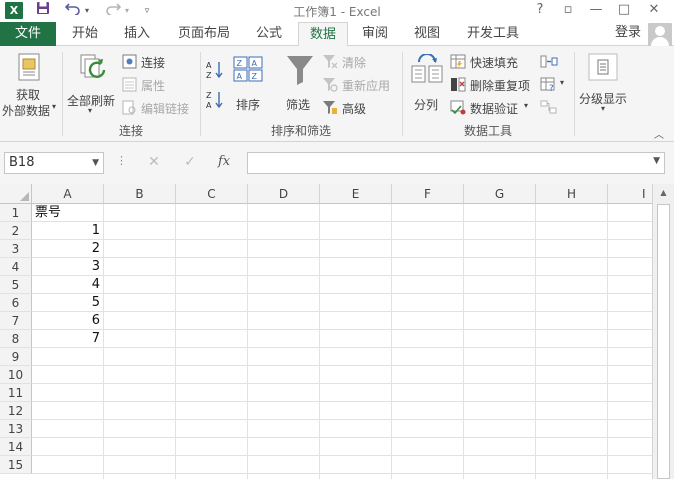  Describe the element at coordinates (68, 321) in the screenshot. I see `cell-a7: 6` at that location.